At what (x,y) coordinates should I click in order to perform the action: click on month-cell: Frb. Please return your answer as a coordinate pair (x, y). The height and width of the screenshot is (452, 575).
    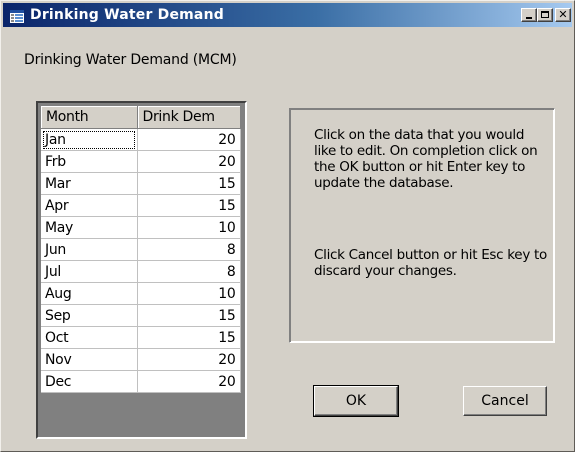
    Looking at the image, I should click on (89, 161).